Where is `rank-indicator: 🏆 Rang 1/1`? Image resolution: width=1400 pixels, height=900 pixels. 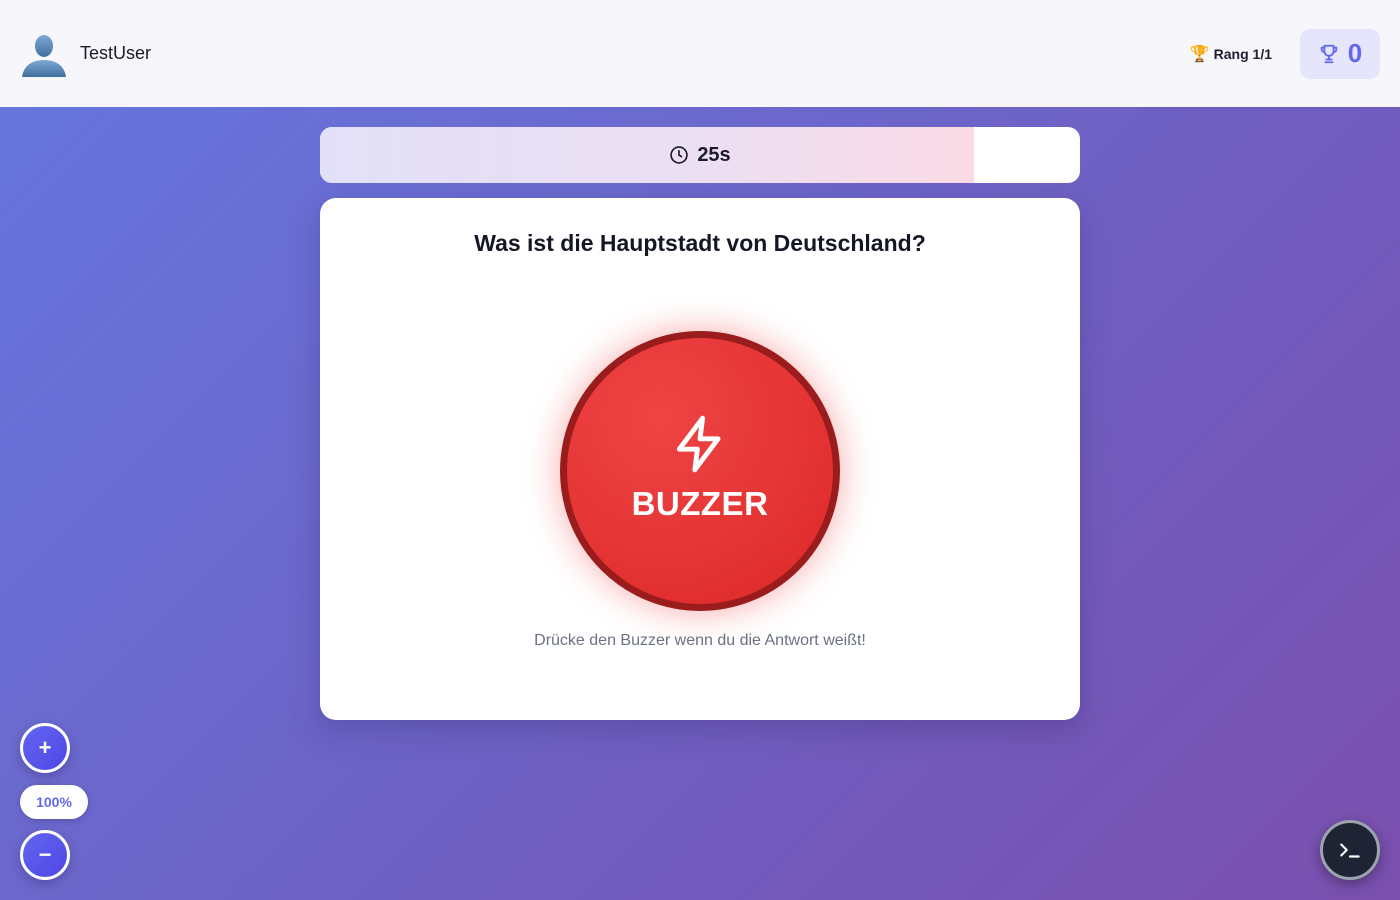
rank-indicator: 🏆 Rang 1/1 is located at coordinates (1231, 54).